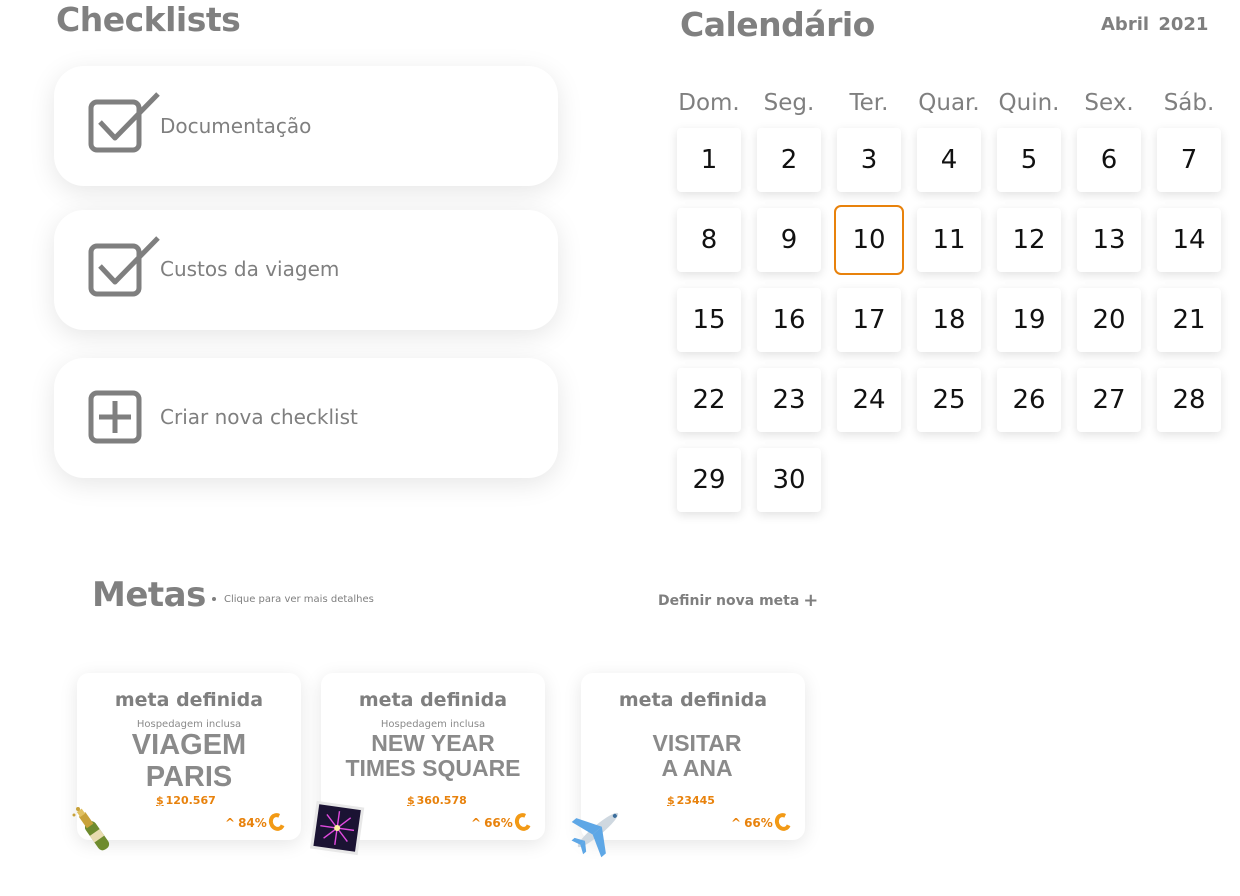 The height and width of the screenshot is (896, 1240). I want to click on goal-name: VIAGEM PARIS, so click(189, 761).